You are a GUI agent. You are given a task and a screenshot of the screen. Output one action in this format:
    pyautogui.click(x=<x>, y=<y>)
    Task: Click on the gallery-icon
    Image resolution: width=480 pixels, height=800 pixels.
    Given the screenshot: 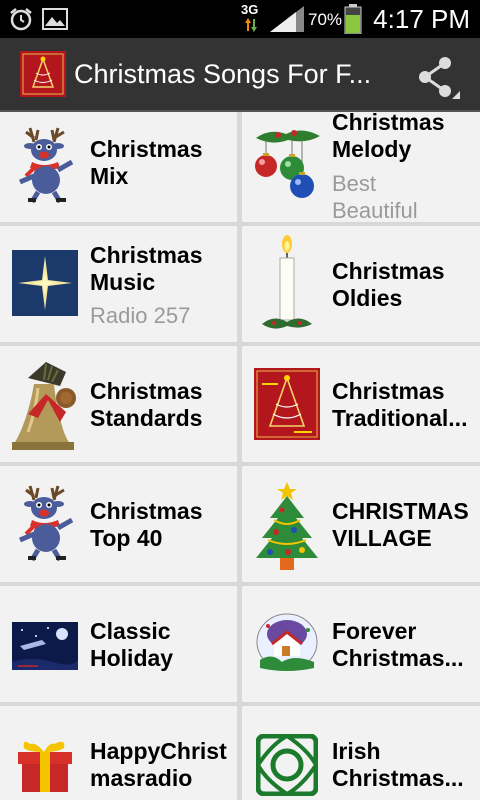 What is the action you would take?
    pyautogui.click(x=55, y=19)
    